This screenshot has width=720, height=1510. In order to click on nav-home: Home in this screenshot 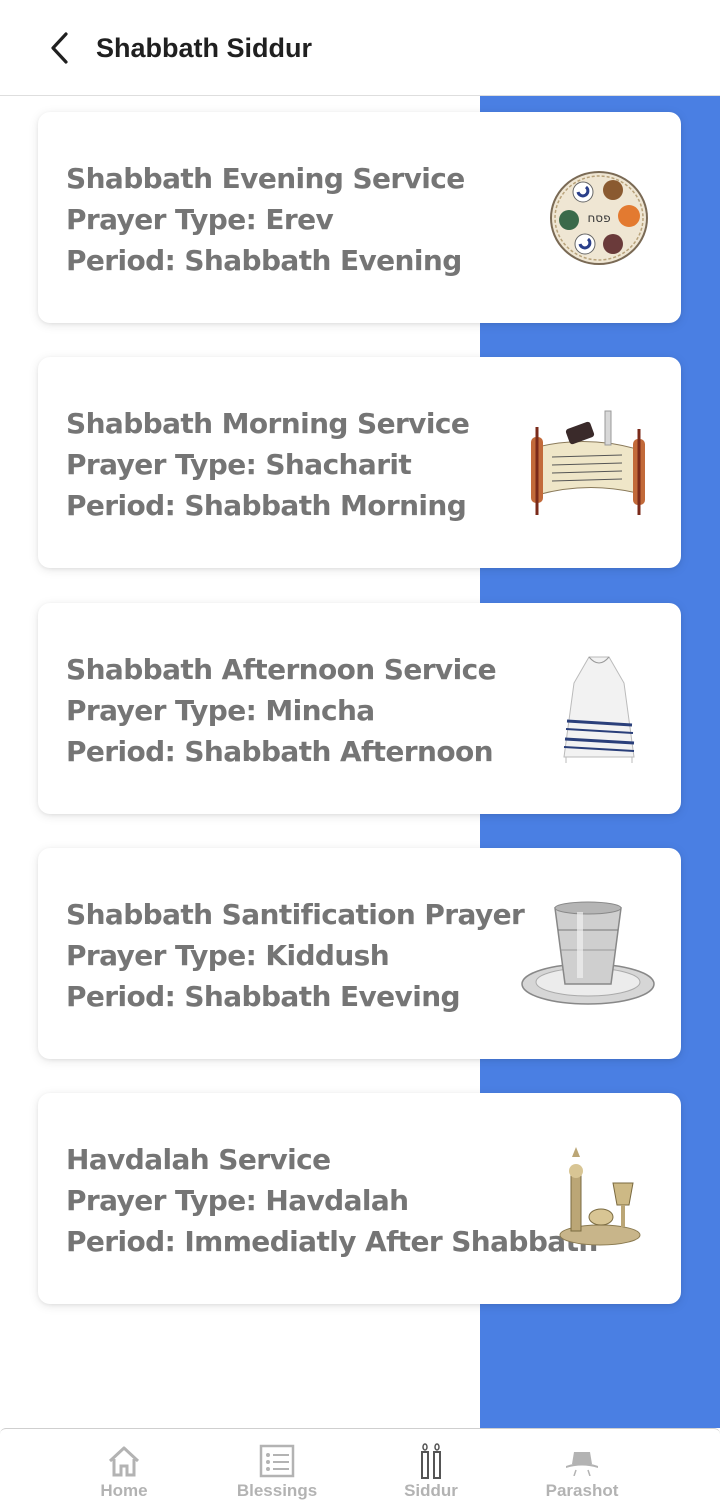, I will do `click(124, 1469)`.